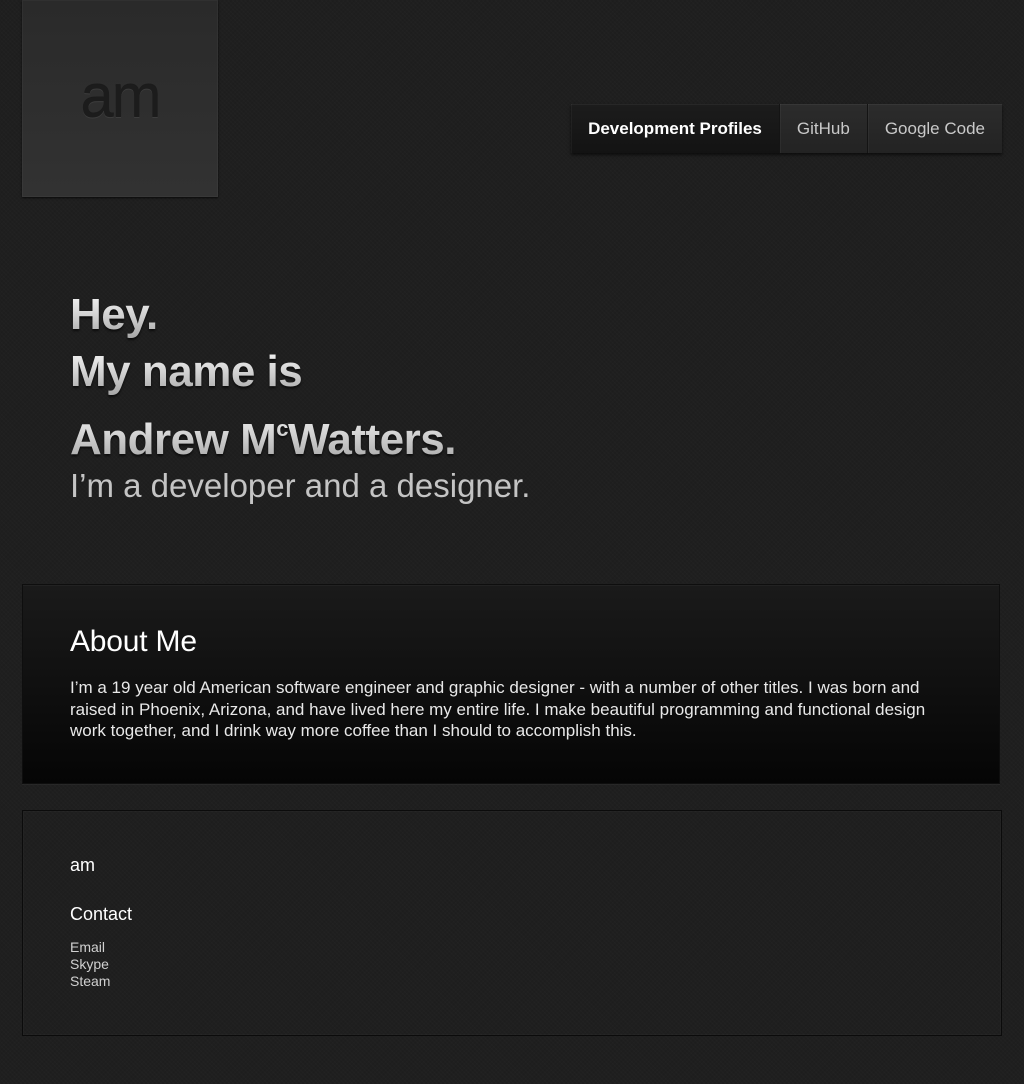 The height and width of the screenshot is (1084, 1024). What do you see at coordinates (675, 128) in the screenshot?
I see `nav-development-profiles: Development Profiles` at bounding box center [675, 128].